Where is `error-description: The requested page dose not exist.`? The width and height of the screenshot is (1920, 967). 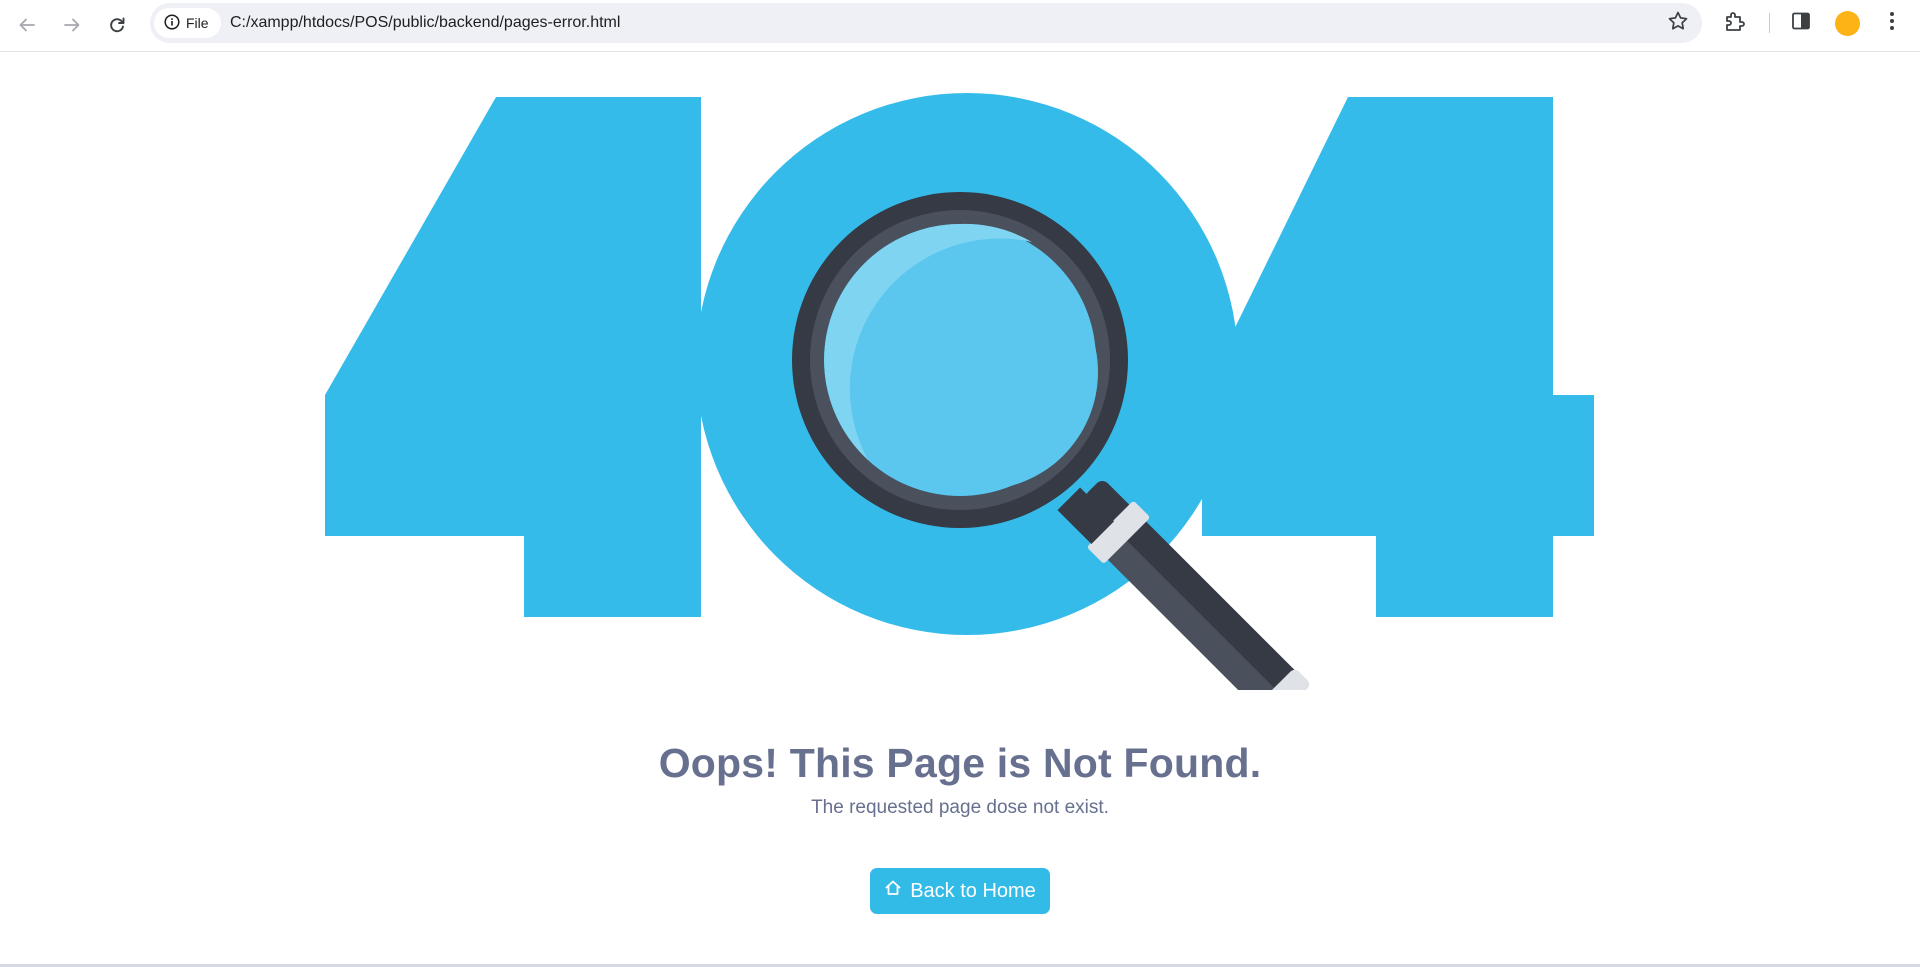
error-description: The requested page dose not exist. is located at coordinates (960, 807).